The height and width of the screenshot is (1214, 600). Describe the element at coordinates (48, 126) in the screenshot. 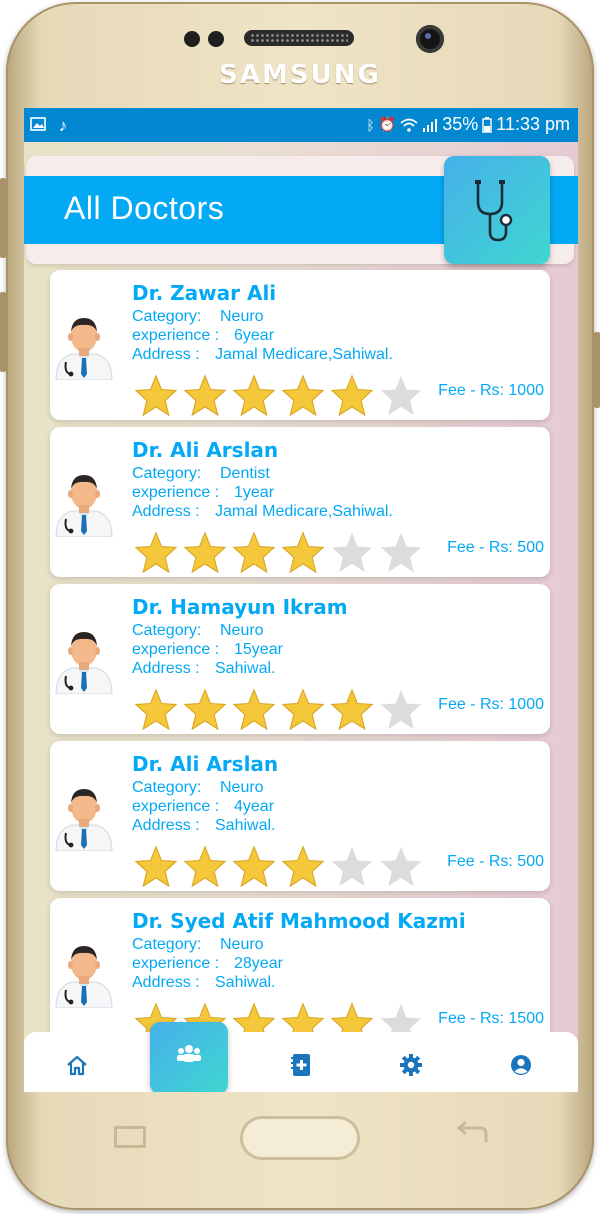

I see `status-left: ♪` at that location.